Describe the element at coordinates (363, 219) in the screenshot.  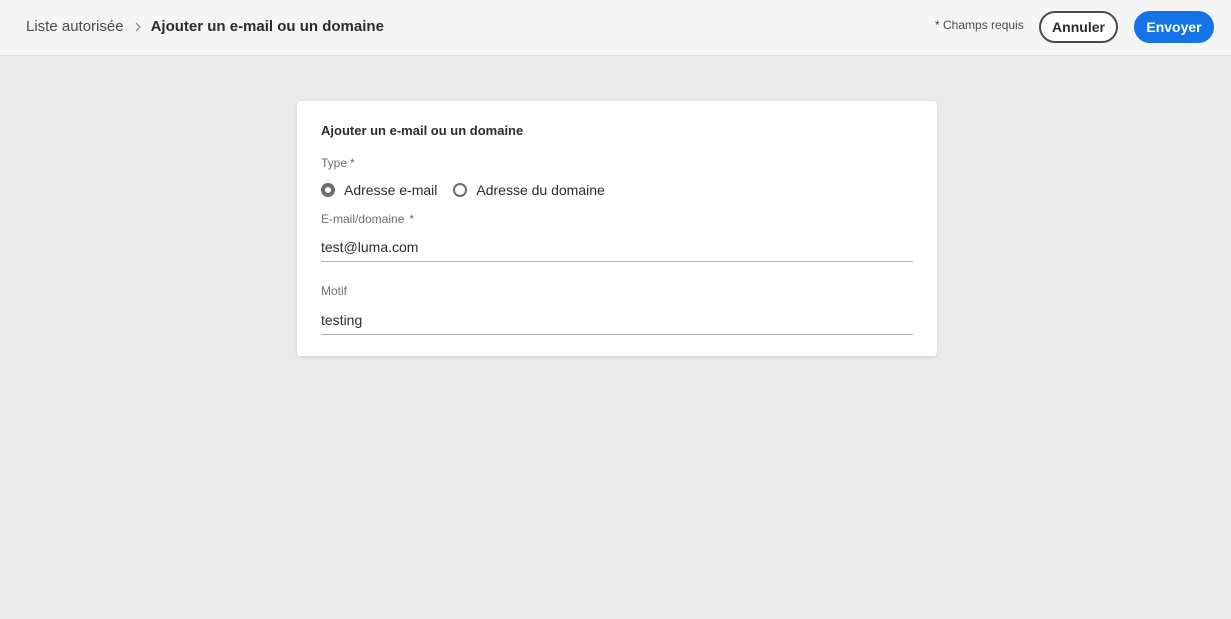
I see `email-label-text: E-mail/domaine` at that location.